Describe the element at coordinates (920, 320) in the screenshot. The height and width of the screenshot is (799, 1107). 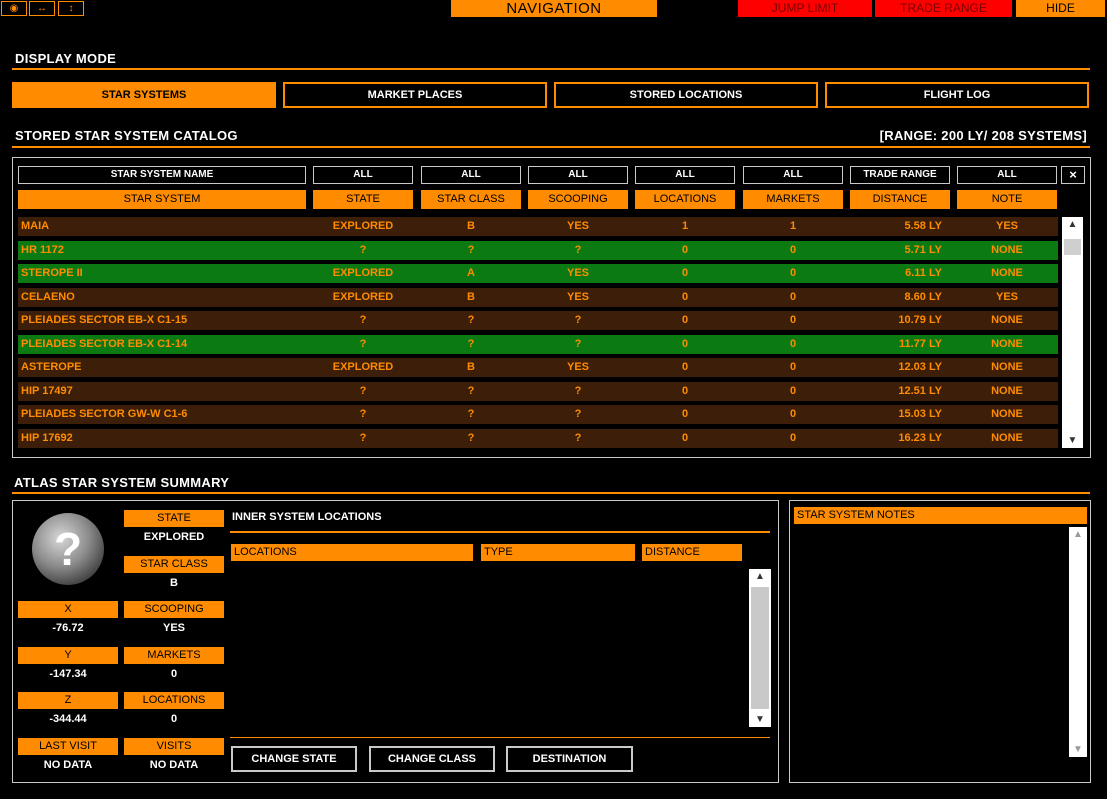
I see `cell-distance: 10.79 LY` at that location.